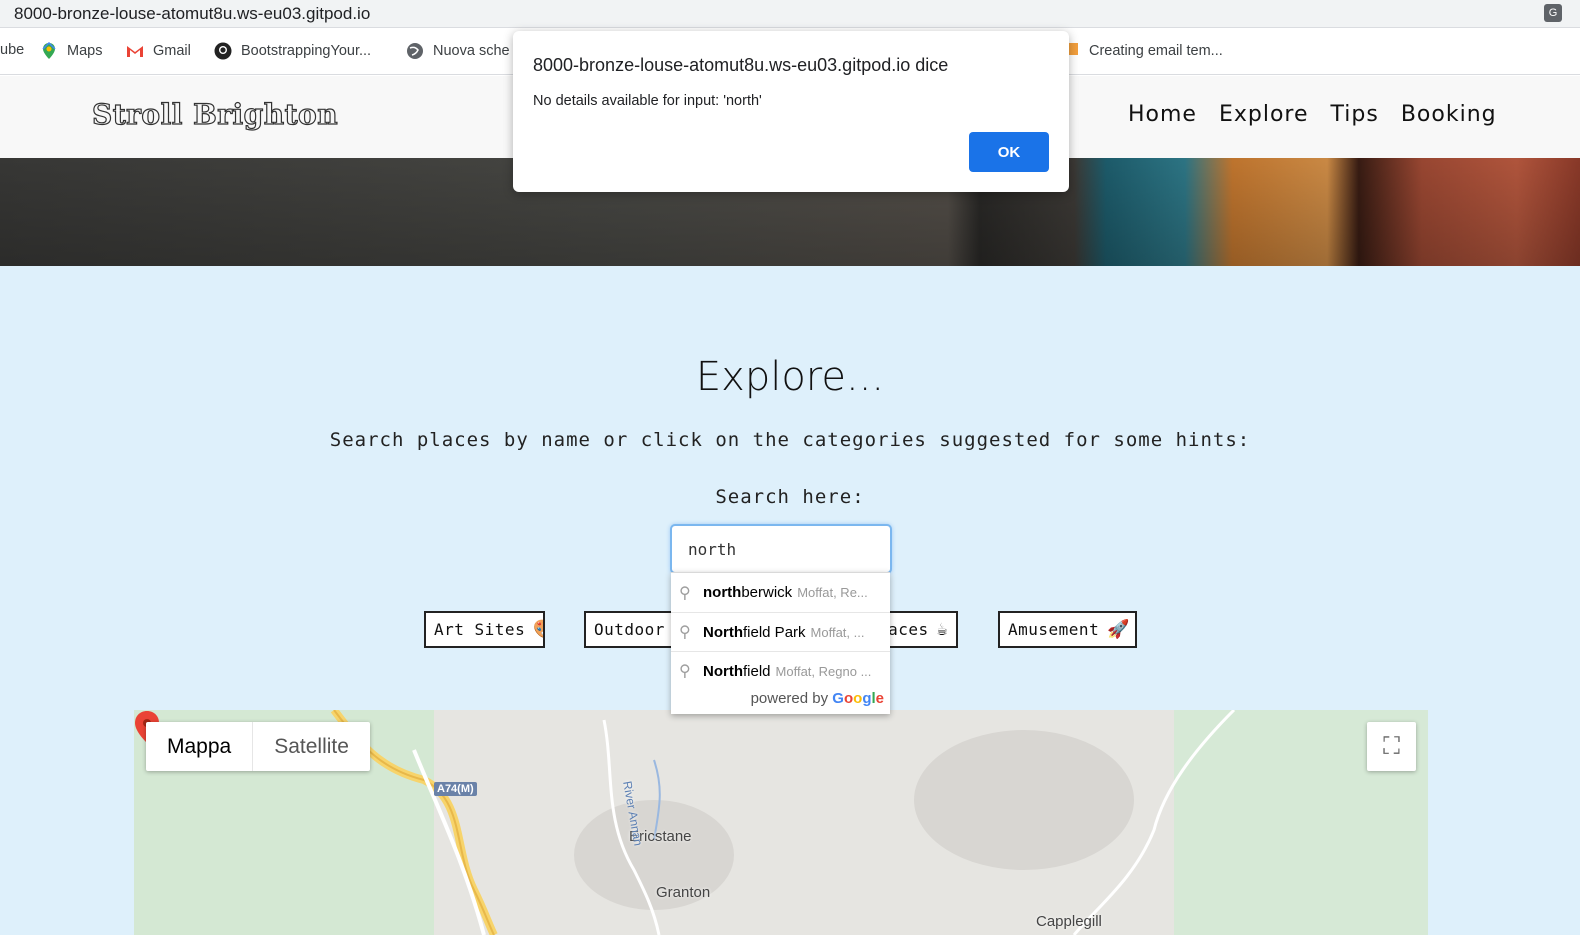  Describe the element at coordinates (1553, 13) in the screenshot. I see `translate-icon: G` at that location.